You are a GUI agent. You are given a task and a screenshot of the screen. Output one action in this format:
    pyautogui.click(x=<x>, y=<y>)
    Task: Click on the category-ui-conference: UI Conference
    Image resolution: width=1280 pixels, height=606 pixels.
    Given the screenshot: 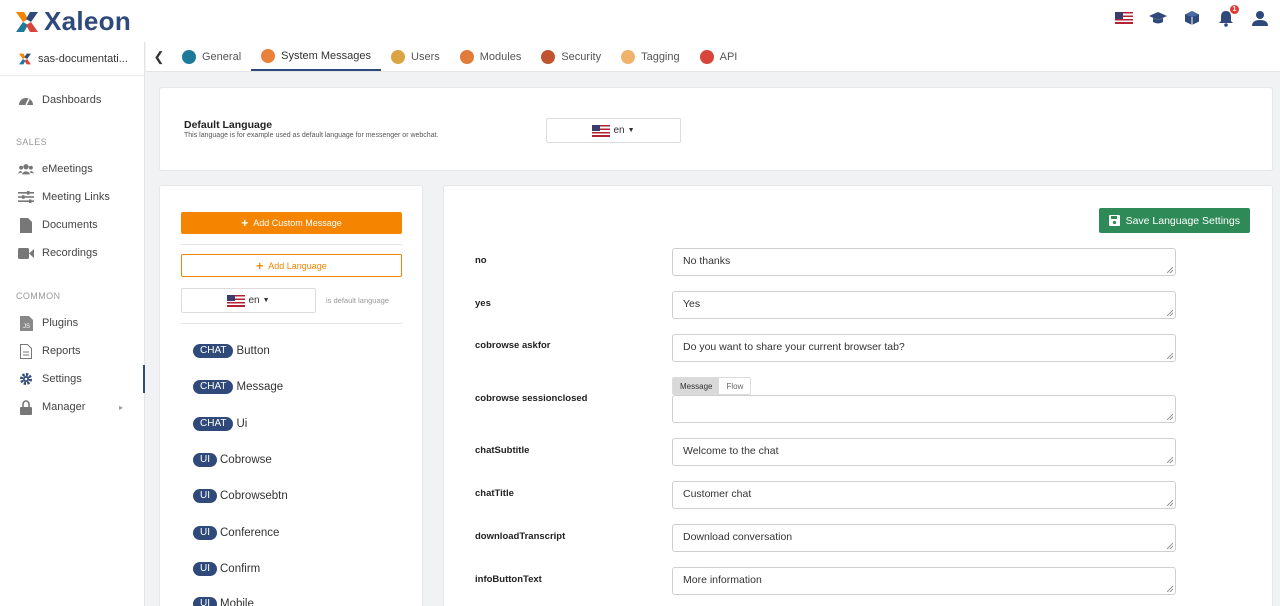 What is the action you would take?
    pyautogui.click(x=236, y=533)
    